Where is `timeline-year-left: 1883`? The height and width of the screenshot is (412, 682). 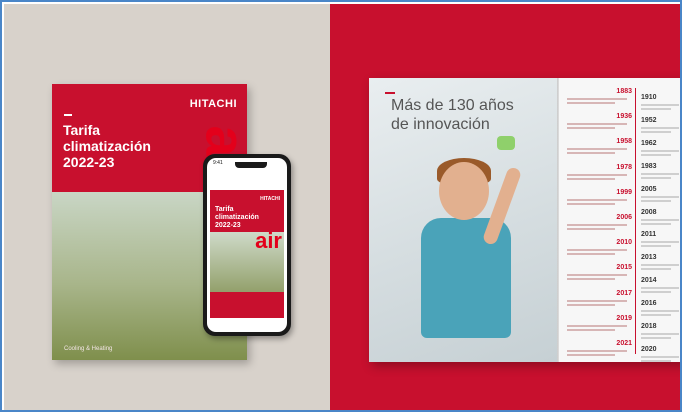
timeline-year-left: 1883 is located at coordinates (624, 91).